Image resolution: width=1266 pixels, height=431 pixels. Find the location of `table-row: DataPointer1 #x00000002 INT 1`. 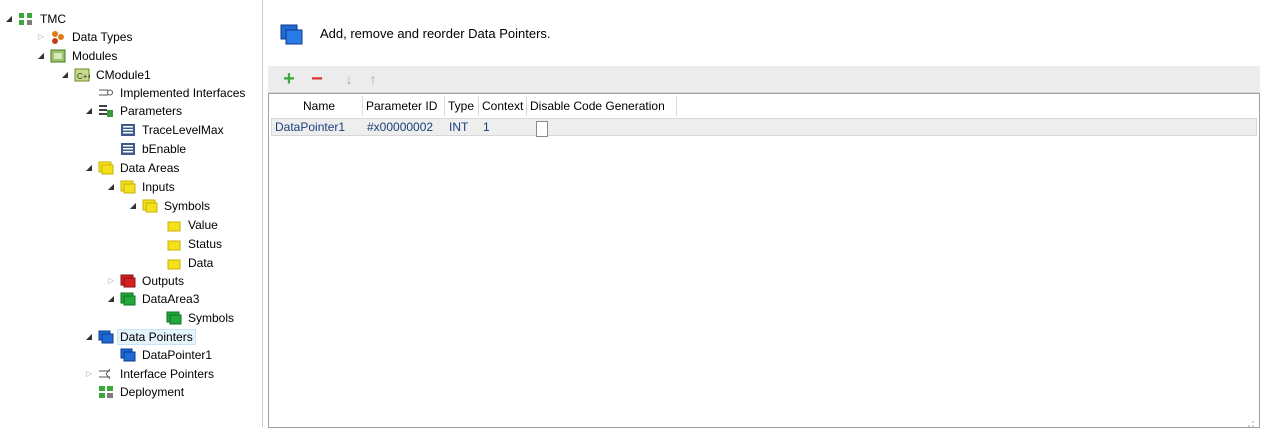

table-row: DataPointer1 #x00000002 INT 1 is located at coordinates (764, 127).